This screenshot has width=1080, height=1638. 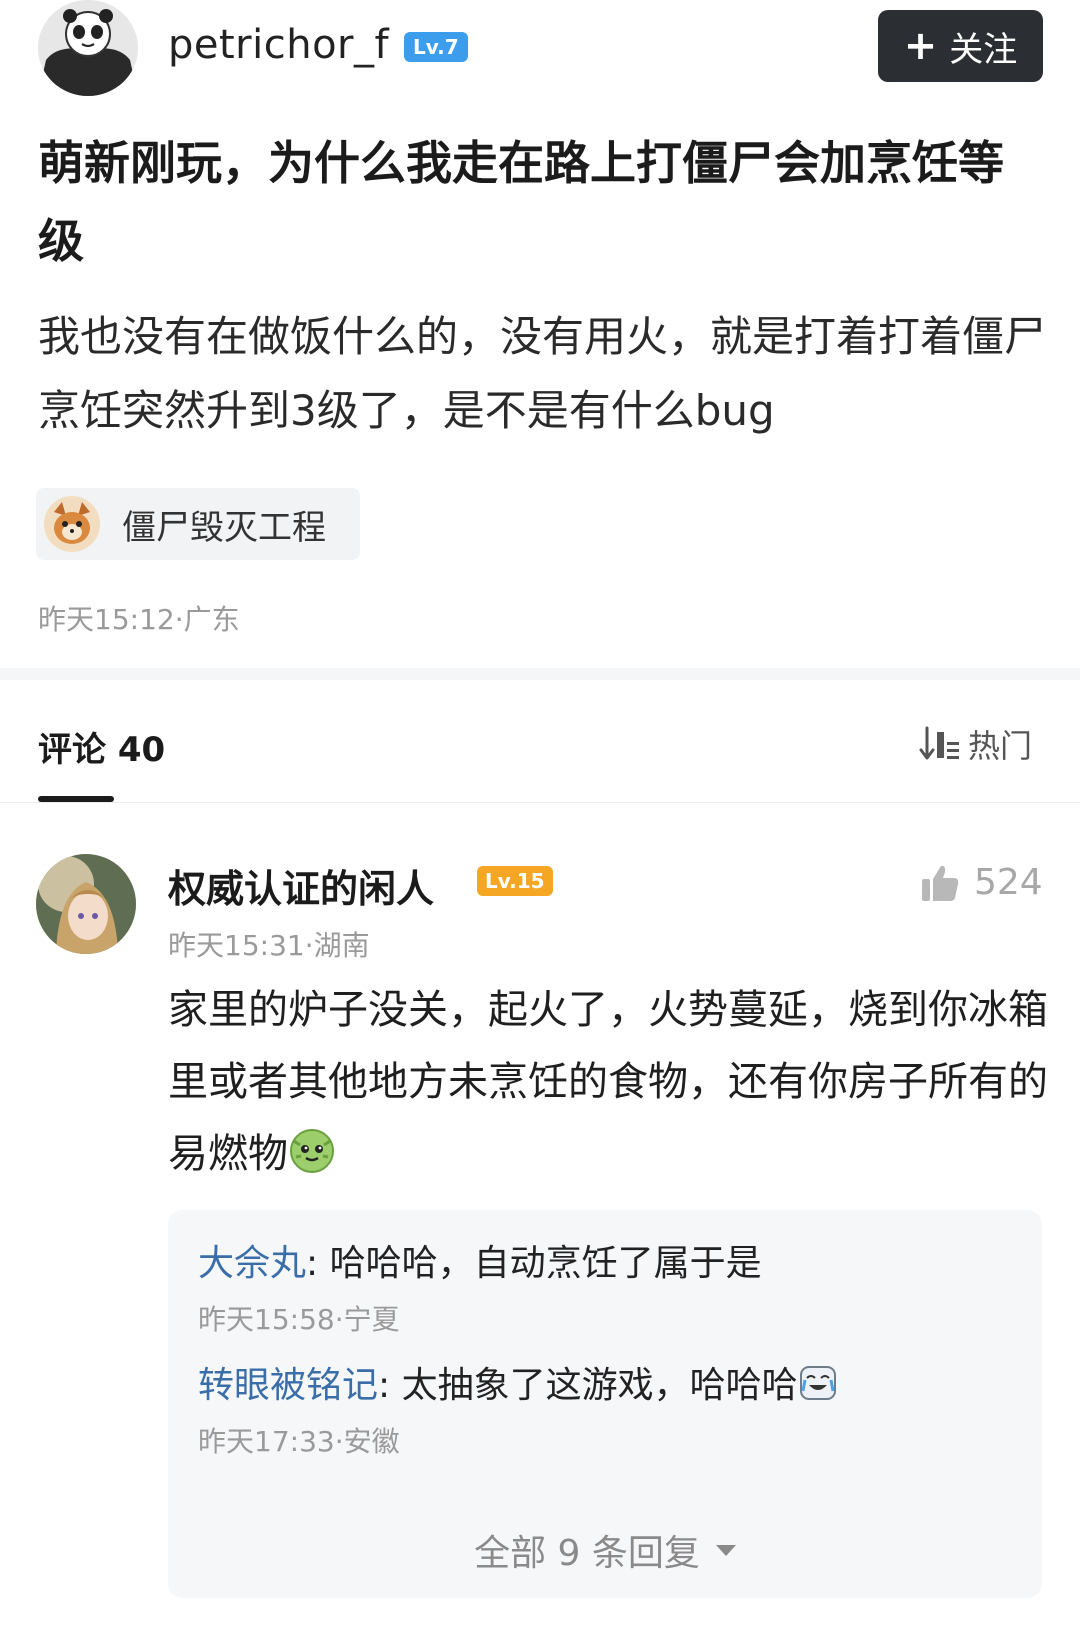 I want to click on like-count: 524, so click(x=1008, y=882).